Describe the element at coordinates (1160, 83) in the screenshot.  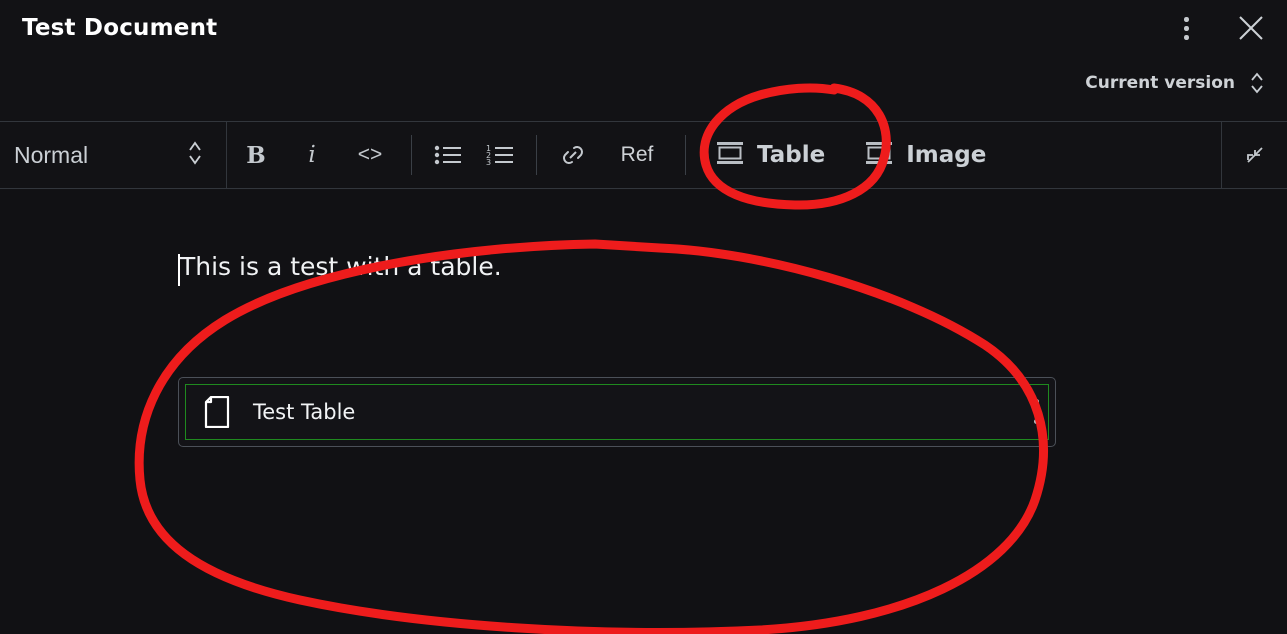
I see `version-label: Current version` at that location.